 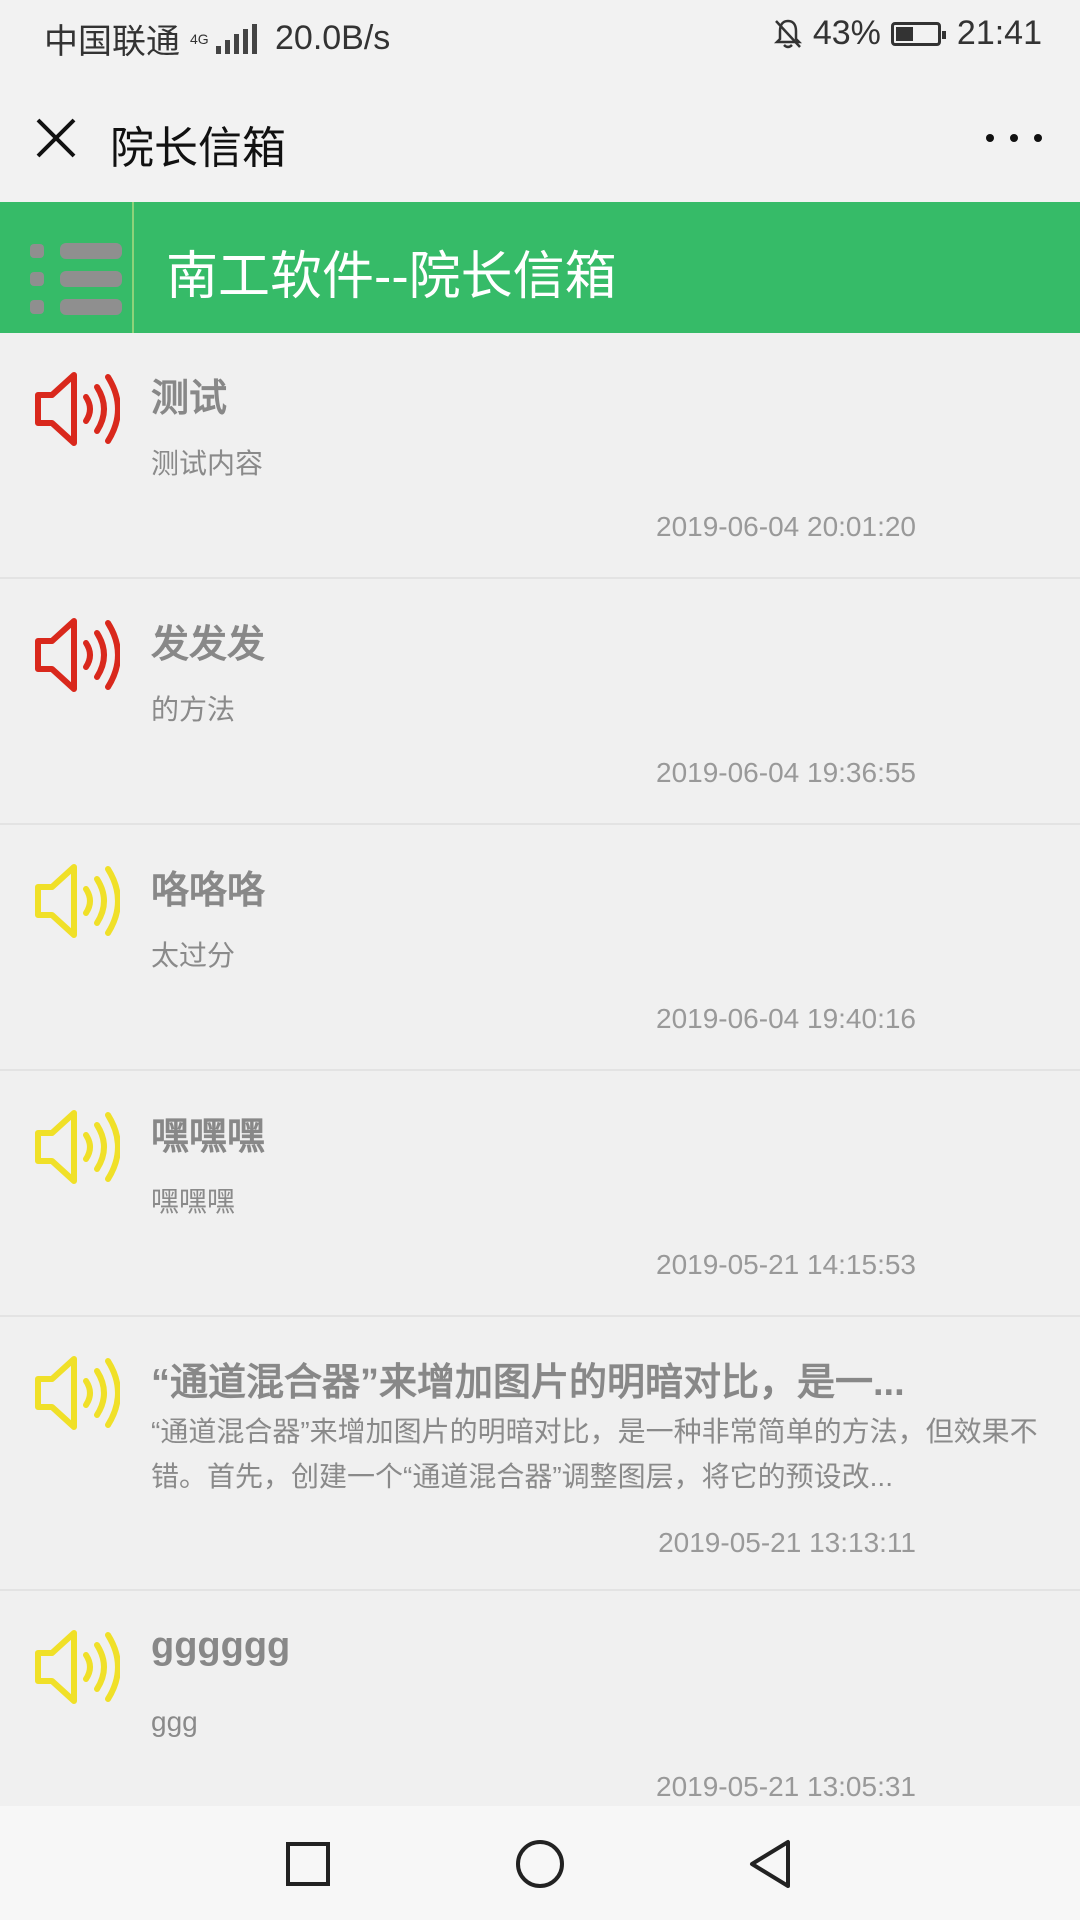 I want to click on message-content: 的方法, so click(x=193, y=709).